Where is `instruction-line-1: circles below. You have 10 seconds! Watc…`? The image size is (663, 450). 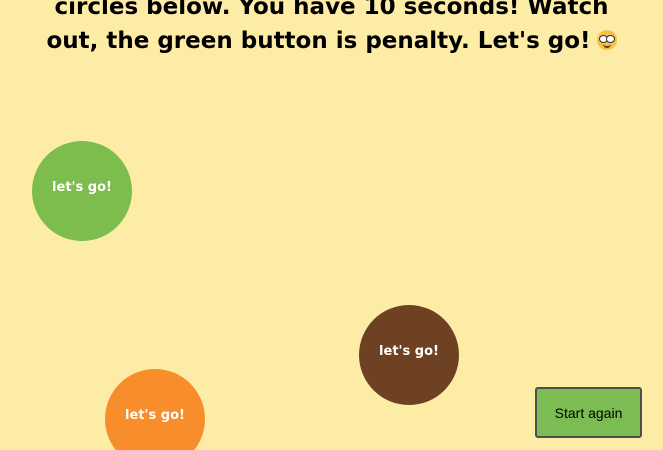 instruction-line-1: circles below. You have 10 seconds! Watc… is located at coordinates (331, 10).